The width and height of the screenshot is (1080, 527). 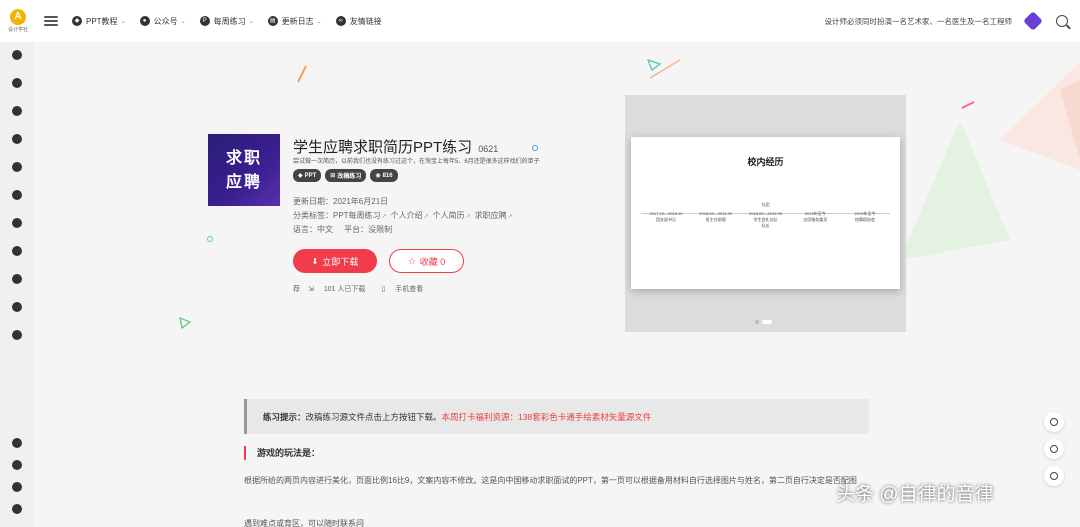 I want to click on timeline-desc: 学生会礼仪队 队长, so click(x=765, y=222).